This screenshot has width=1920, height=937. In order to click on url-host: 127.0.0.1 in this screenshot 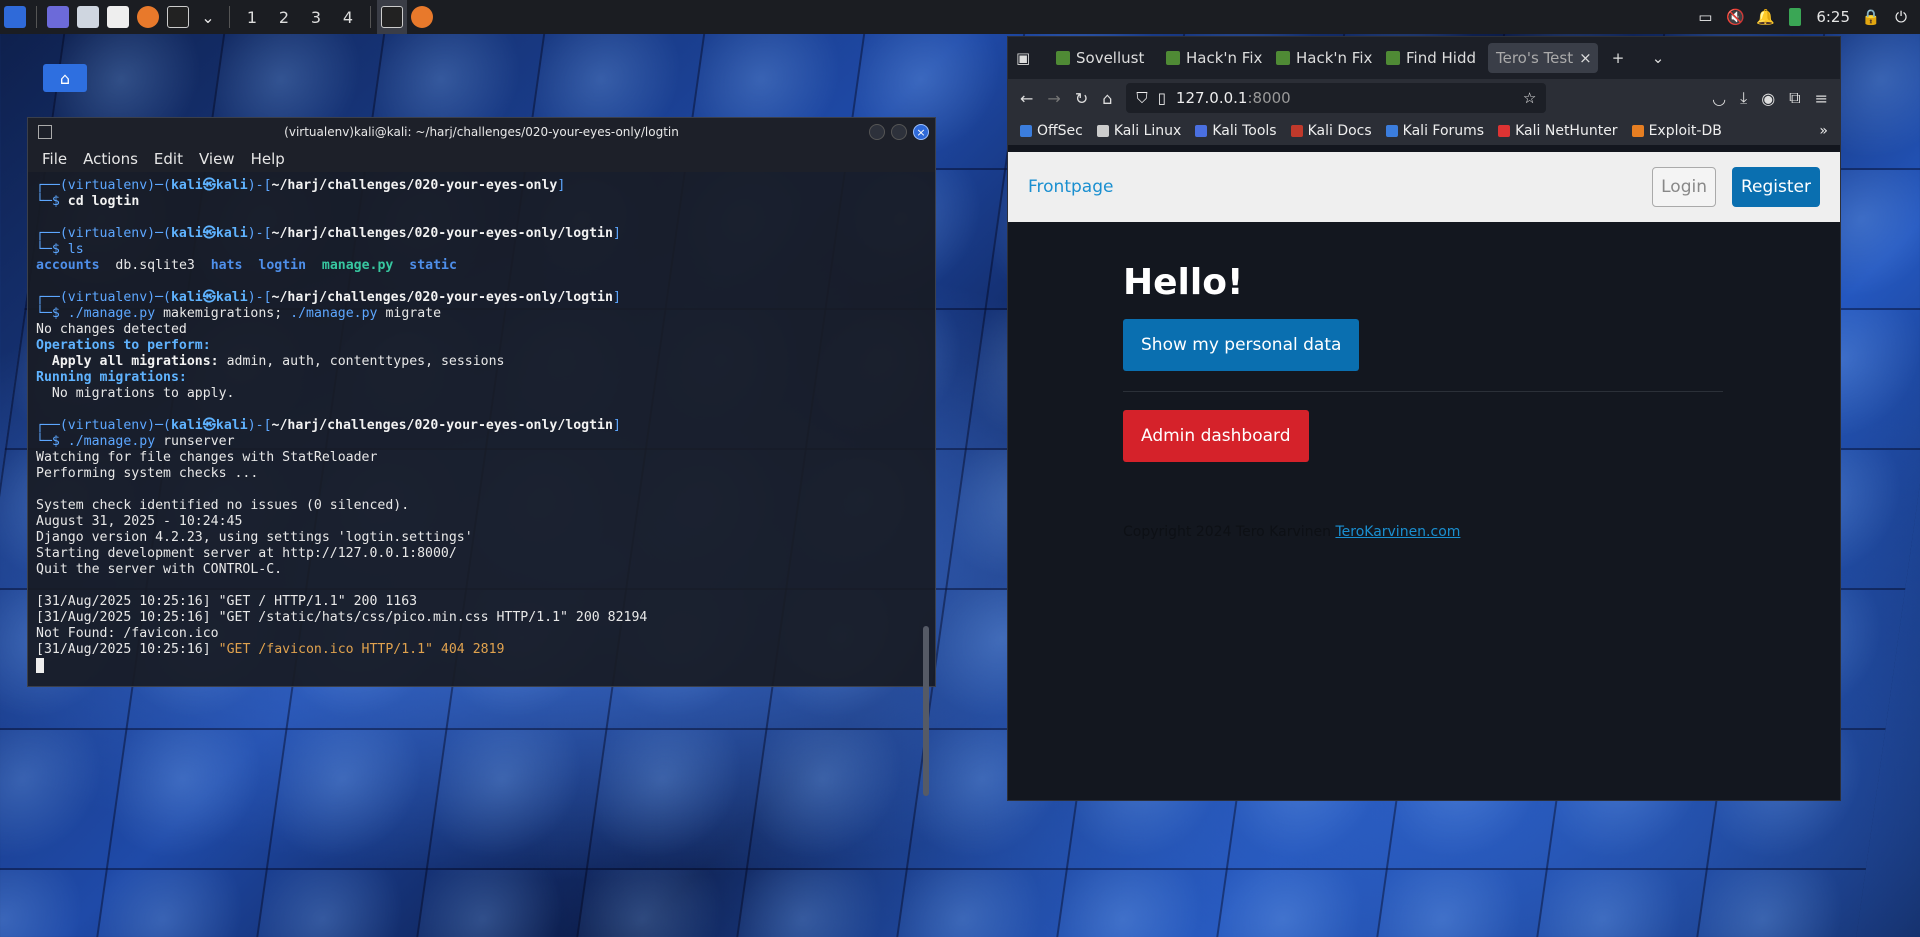, I will do `click(1211, 98)`.